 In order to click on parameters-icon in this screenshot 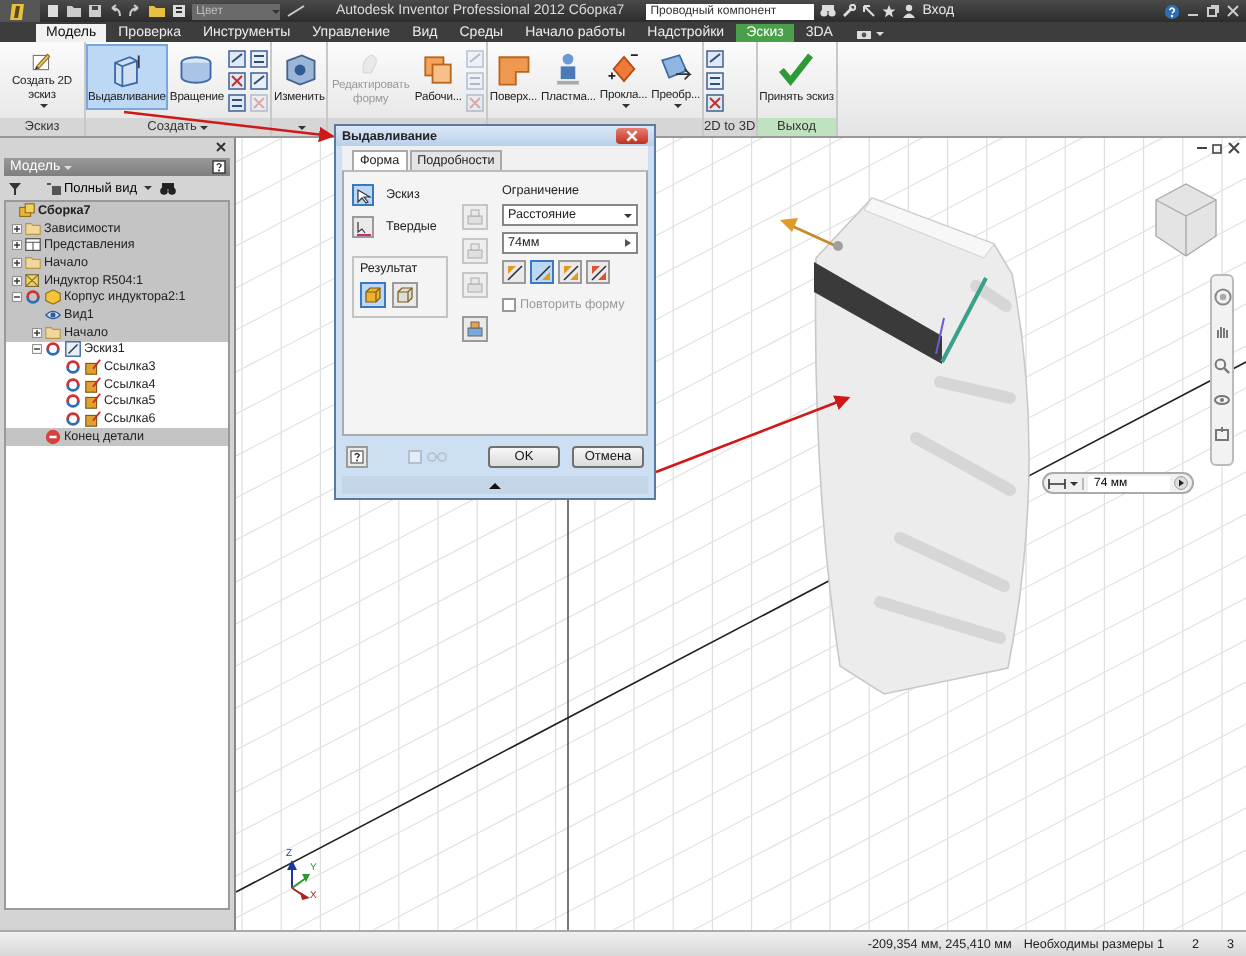, I will do `click(179, 11)`.